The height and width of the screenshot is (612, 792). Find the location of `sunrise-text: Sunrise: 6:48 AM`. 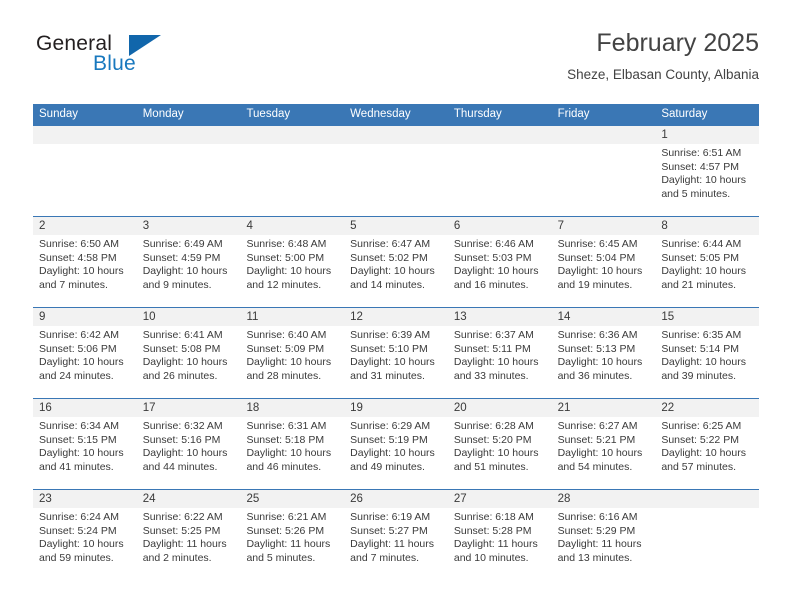

sunrise-text: Sunrise: 6:48 AM is located at coordinates (286, 244).